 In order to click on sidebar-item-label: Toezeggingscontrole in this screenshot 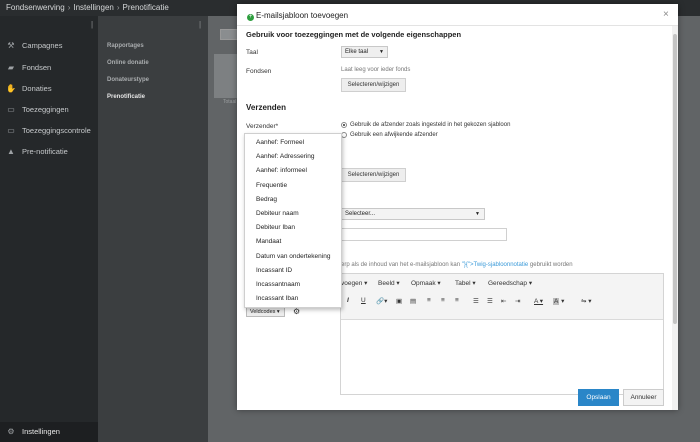, I will do `click(56, 130)`.